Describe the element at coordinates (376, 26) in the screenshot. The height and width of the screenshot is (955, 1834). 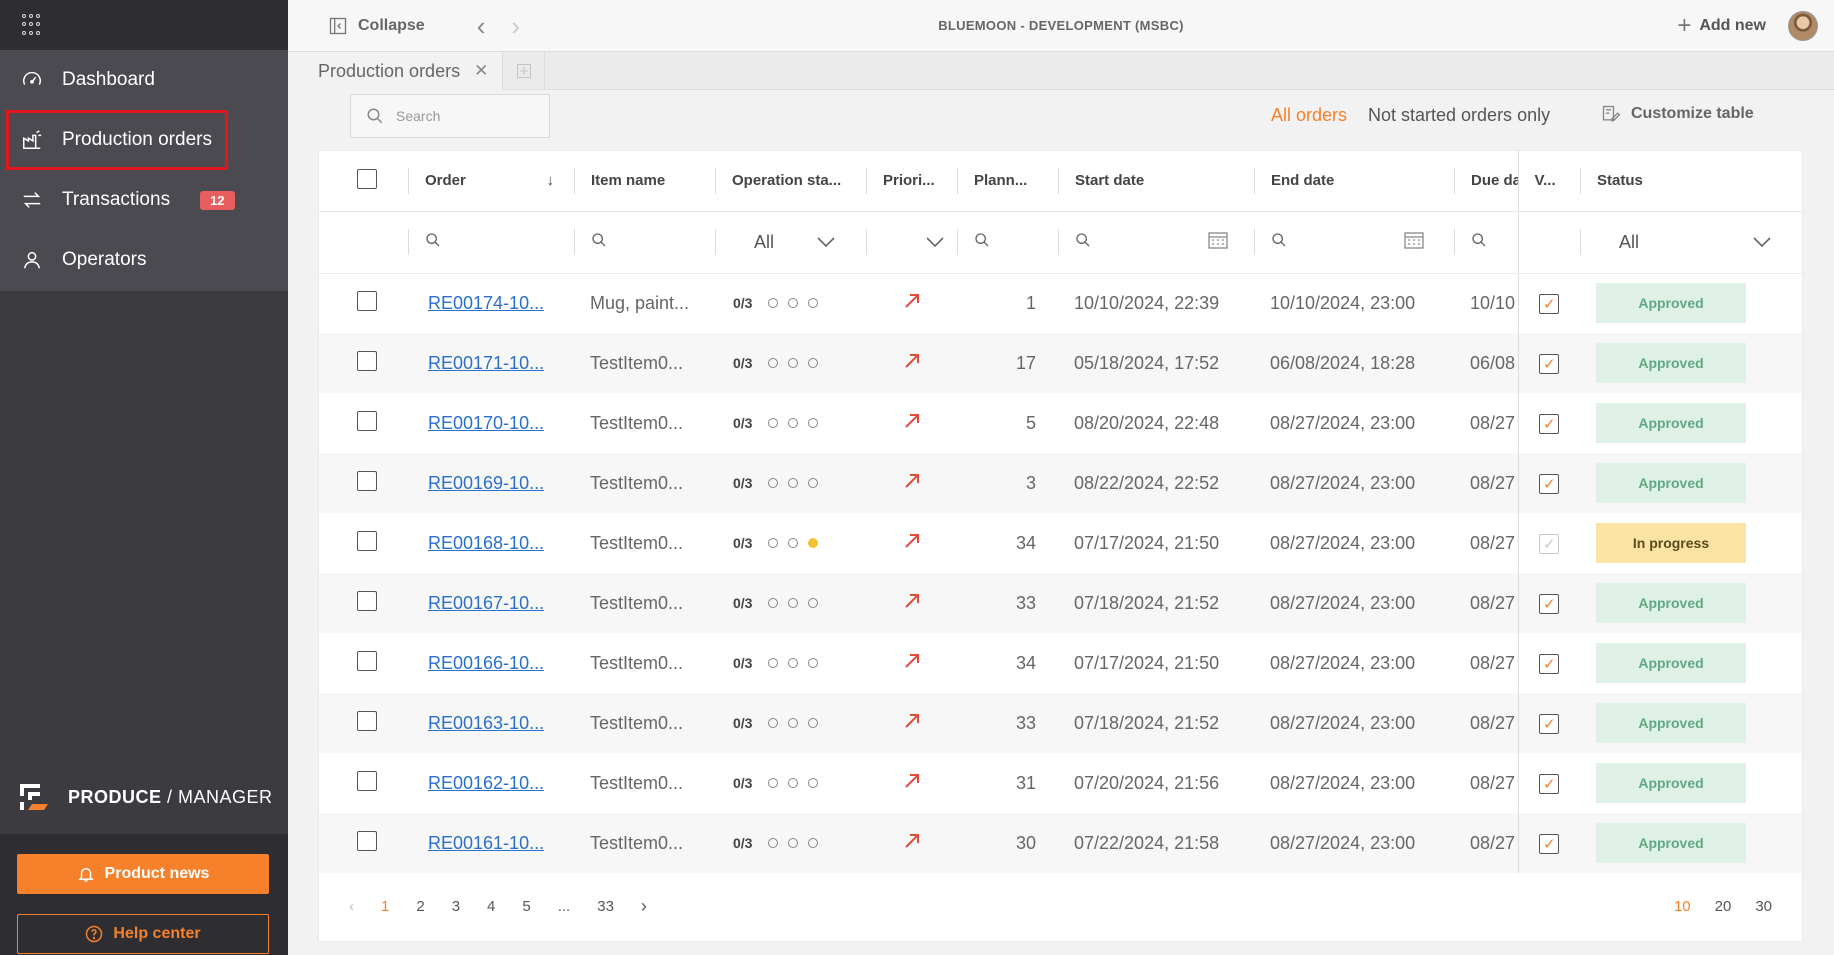
I see `collapse-button: Collapse` at that location.